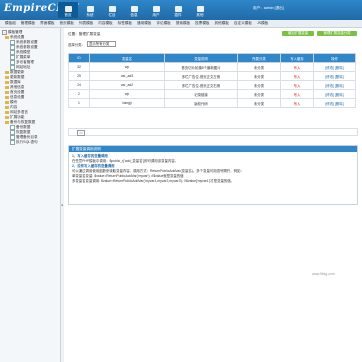  Describe the element at coordinates (334, 58) in the screenshot. I see `col-actions: 操作` at that location.